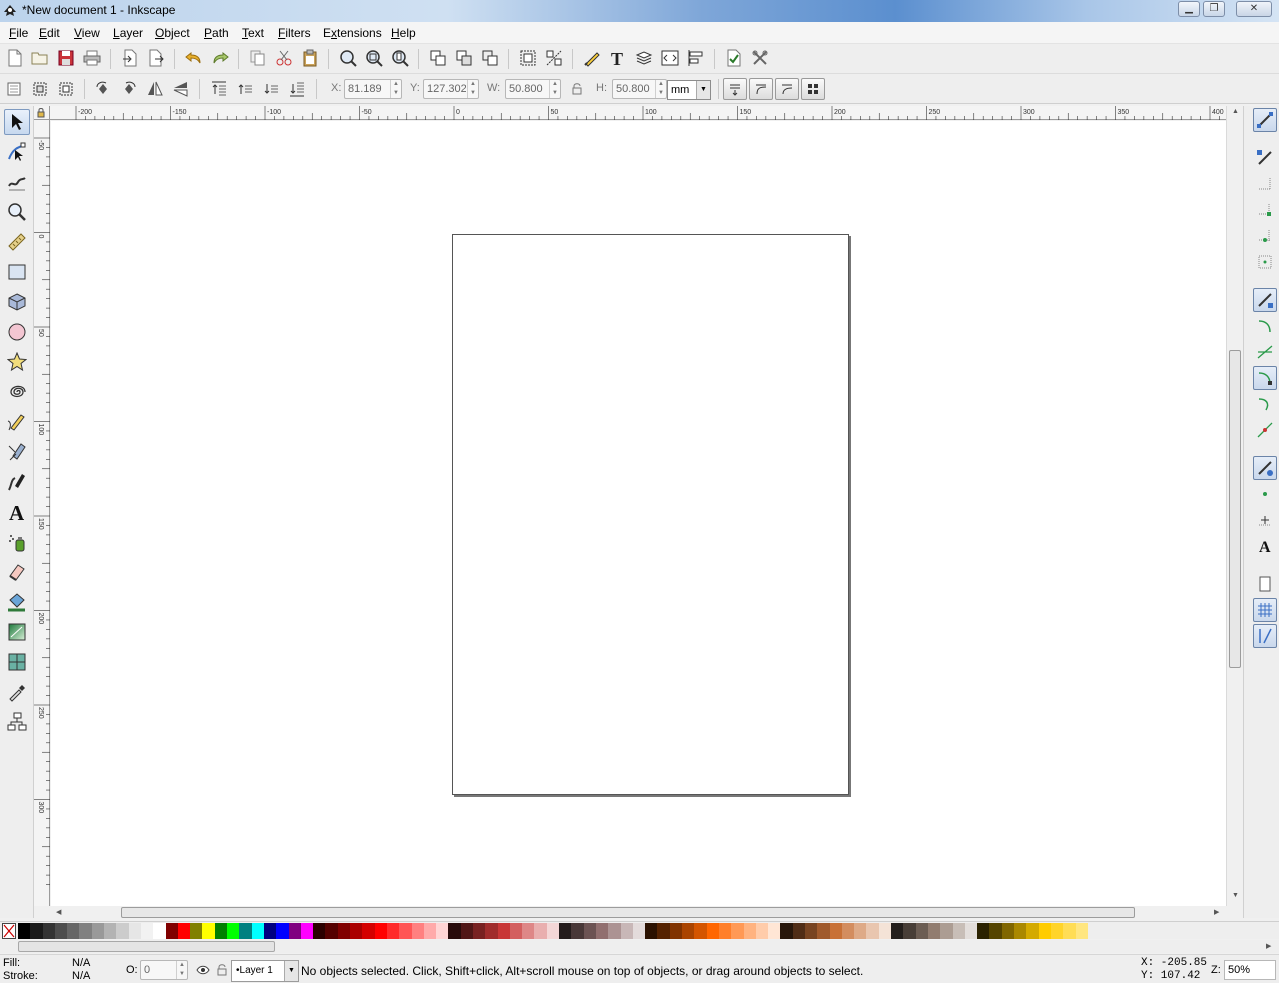  I want to click on menu-object: Object, so click(172, 33).